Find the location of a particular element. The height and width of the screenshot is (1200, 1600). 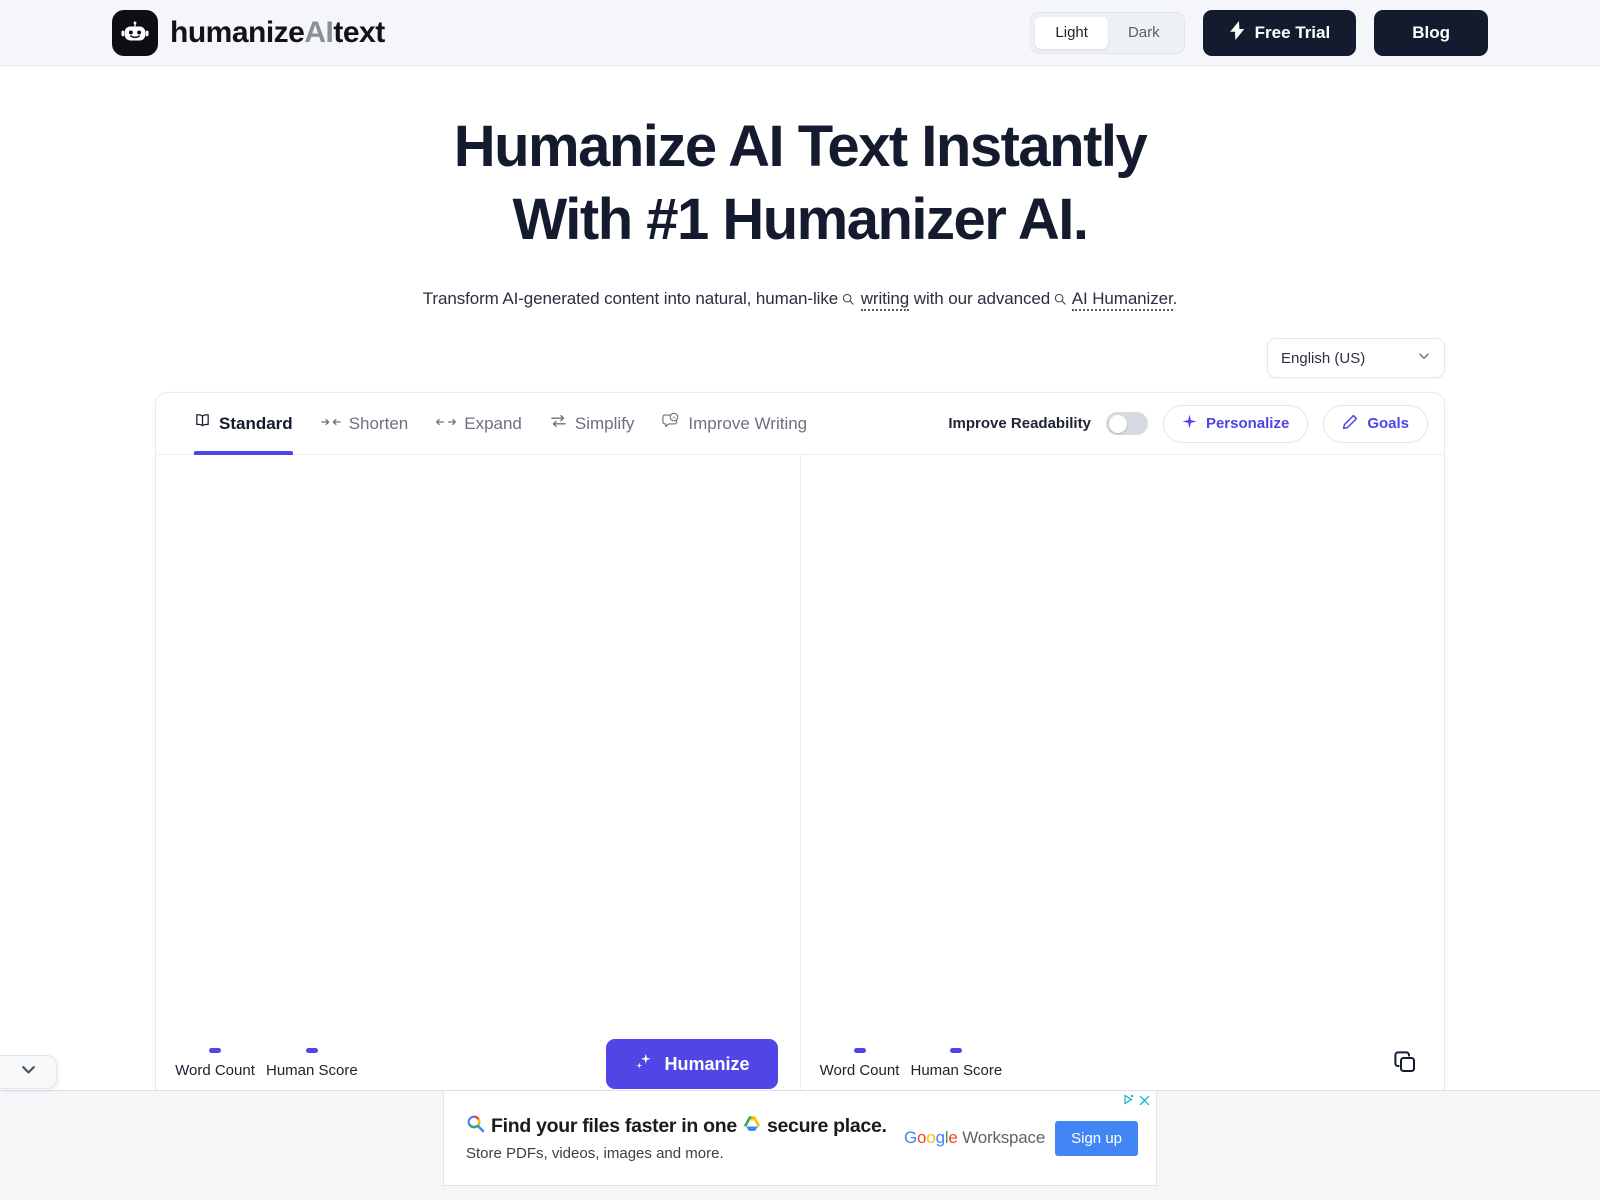

blog-label: Blog is located at coordinates (1431, 32).